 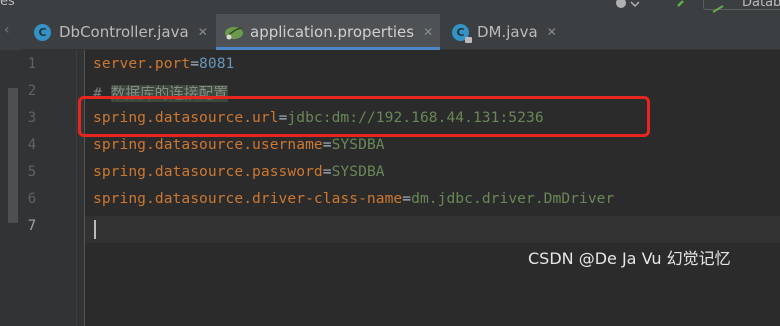 What do you see at coordinates (217, 63) in the screenshot?
I see `property-value: 8081` at bounding box center [217, 63].